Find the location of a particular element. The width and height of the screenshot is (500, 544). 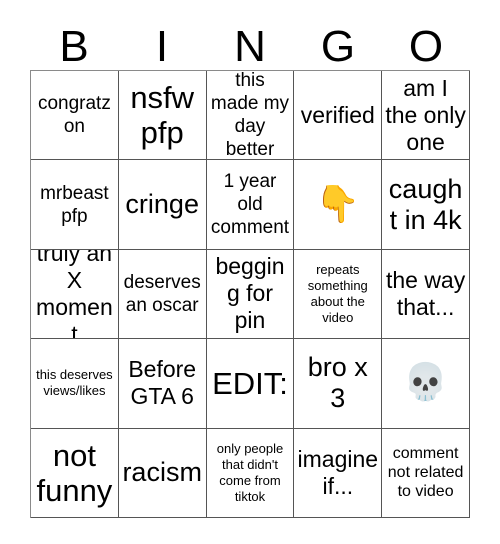

bingo-cell-r5-c3: only people that didn't come from tiktok is located at coordinates (250, 473).